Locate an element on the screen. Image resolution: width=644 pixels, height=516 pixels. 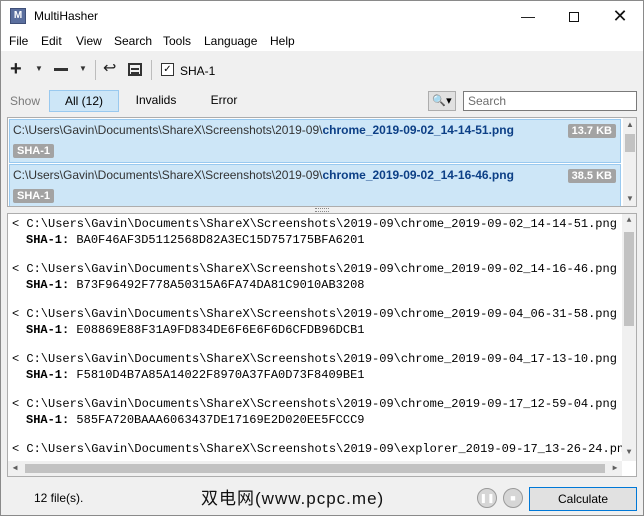
search-input is located at coordinates (550, 101).